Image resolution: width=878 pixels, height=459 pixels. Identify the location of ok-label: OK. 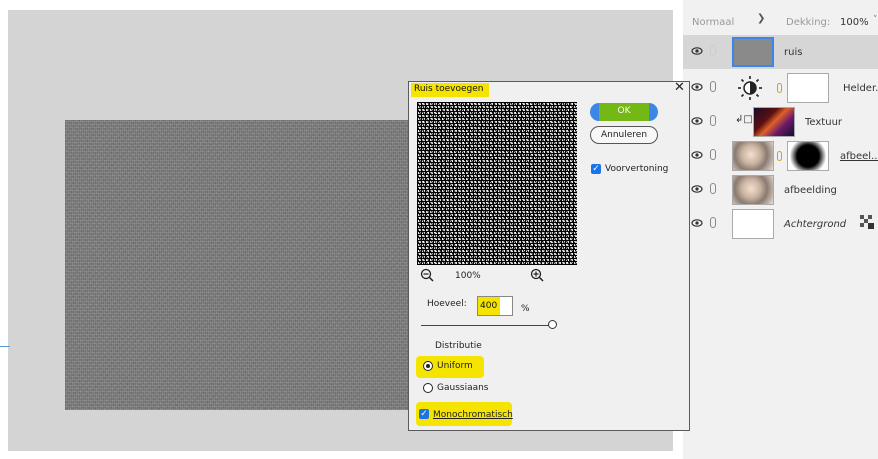
(624, 111).